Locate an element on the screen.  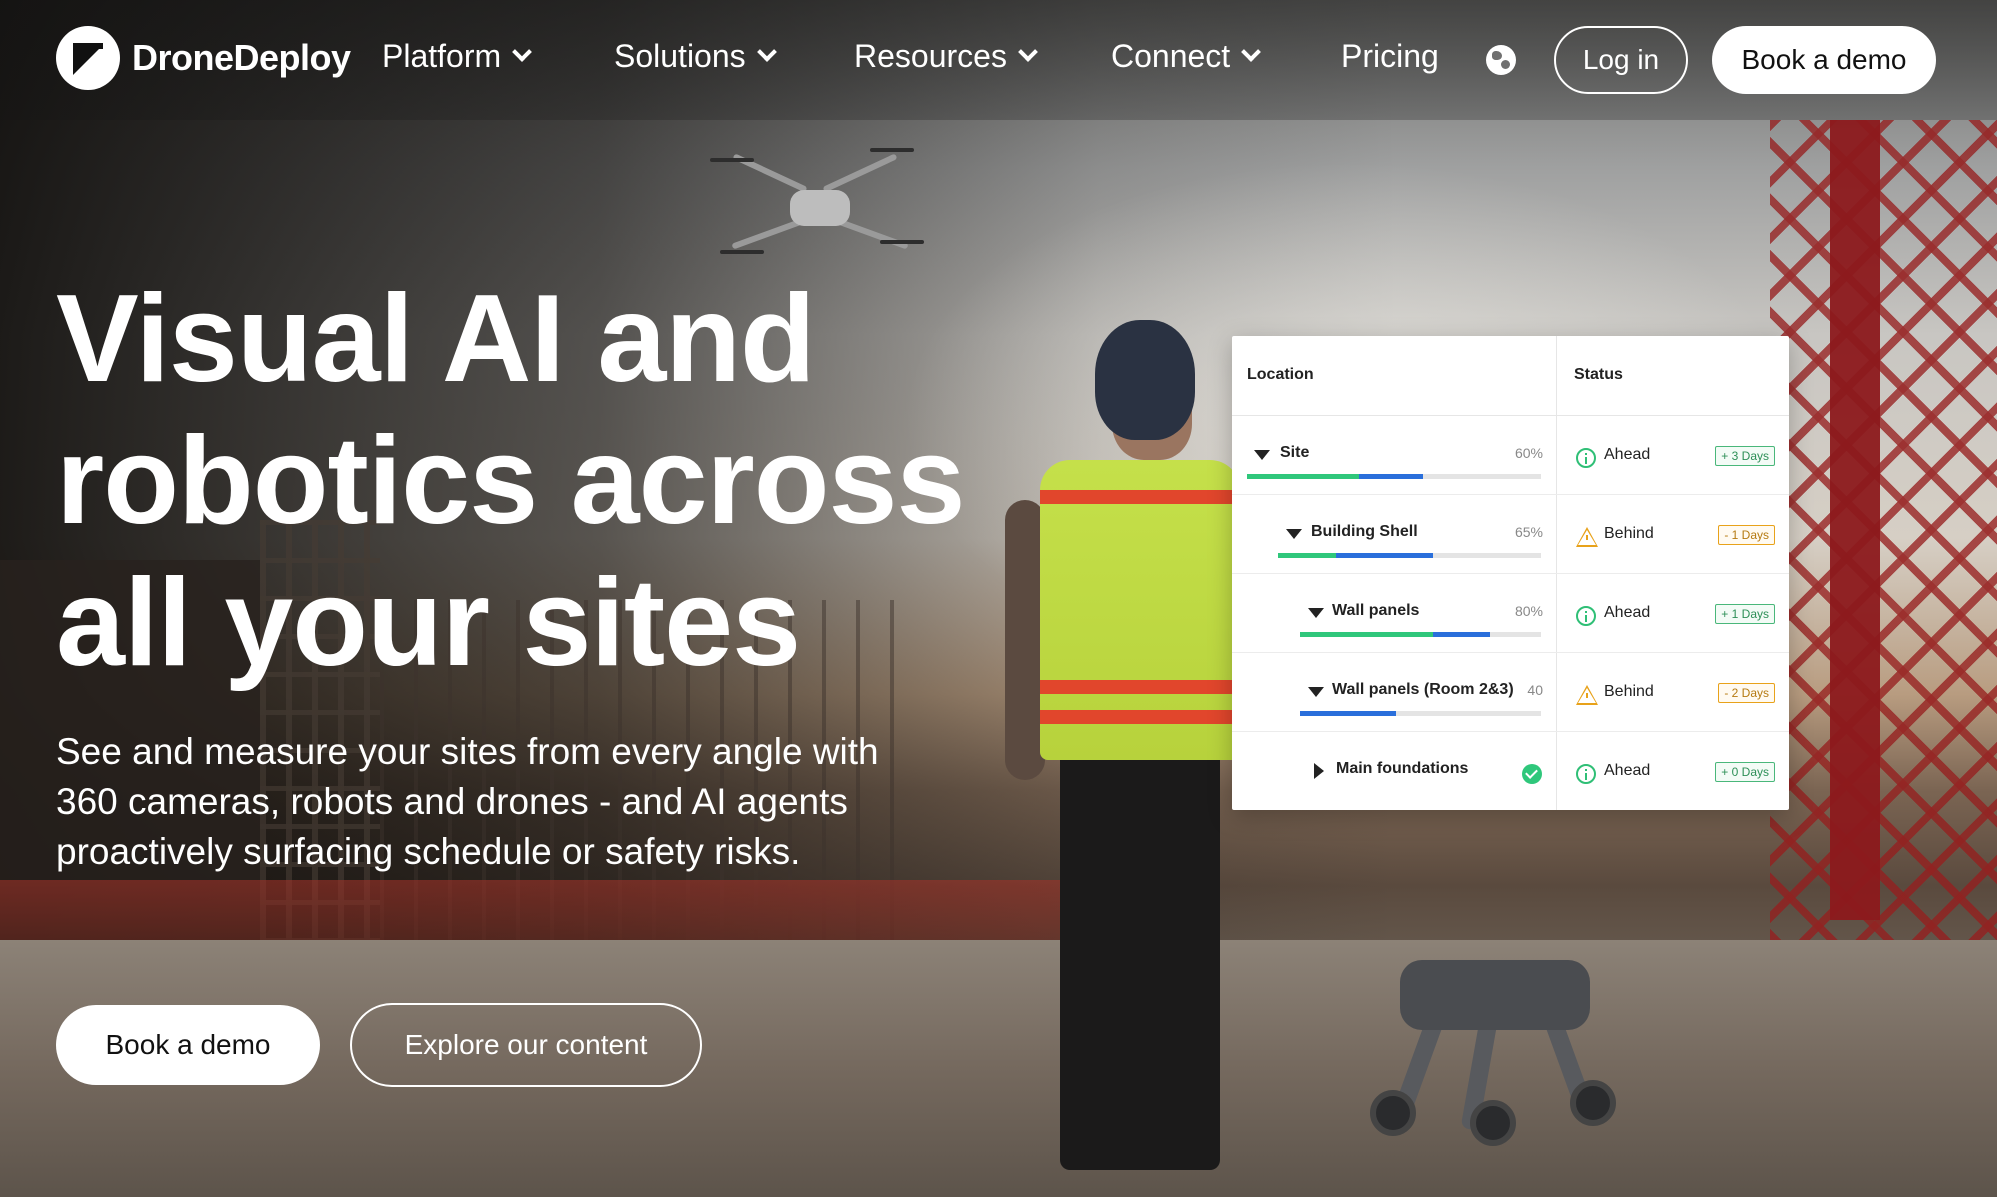
hero-heading-line: robotics across is located at coordinates (510, 481).